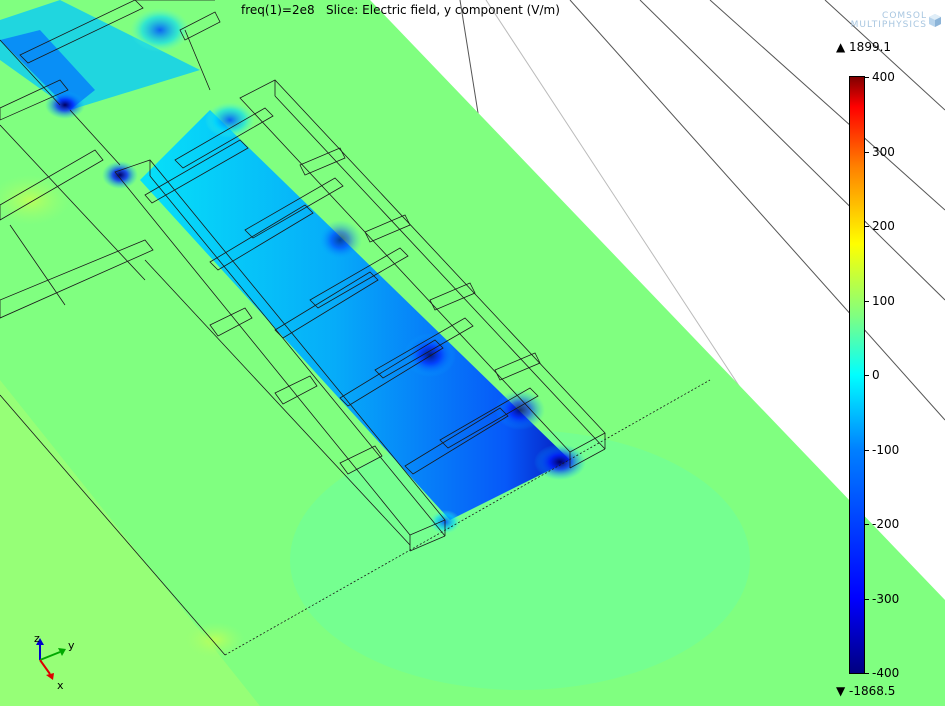 The height and width of the screenshot is (706, 945). What do you see at coordinates (54, 662) in the screenshot?
I see `axis-orientation-triad: z y x` at bounding box center [54, 662].